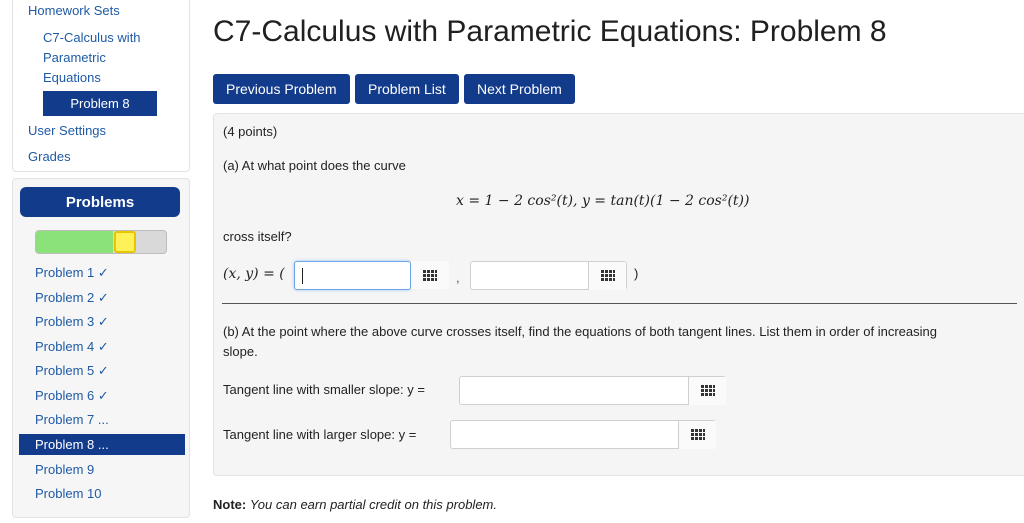 The height and width of the screenshot is (523, 1024). What do you see at coordinates (592, 390) in the screenshot?
I see `smaller-slope-input` at bounding box center [592, 390].